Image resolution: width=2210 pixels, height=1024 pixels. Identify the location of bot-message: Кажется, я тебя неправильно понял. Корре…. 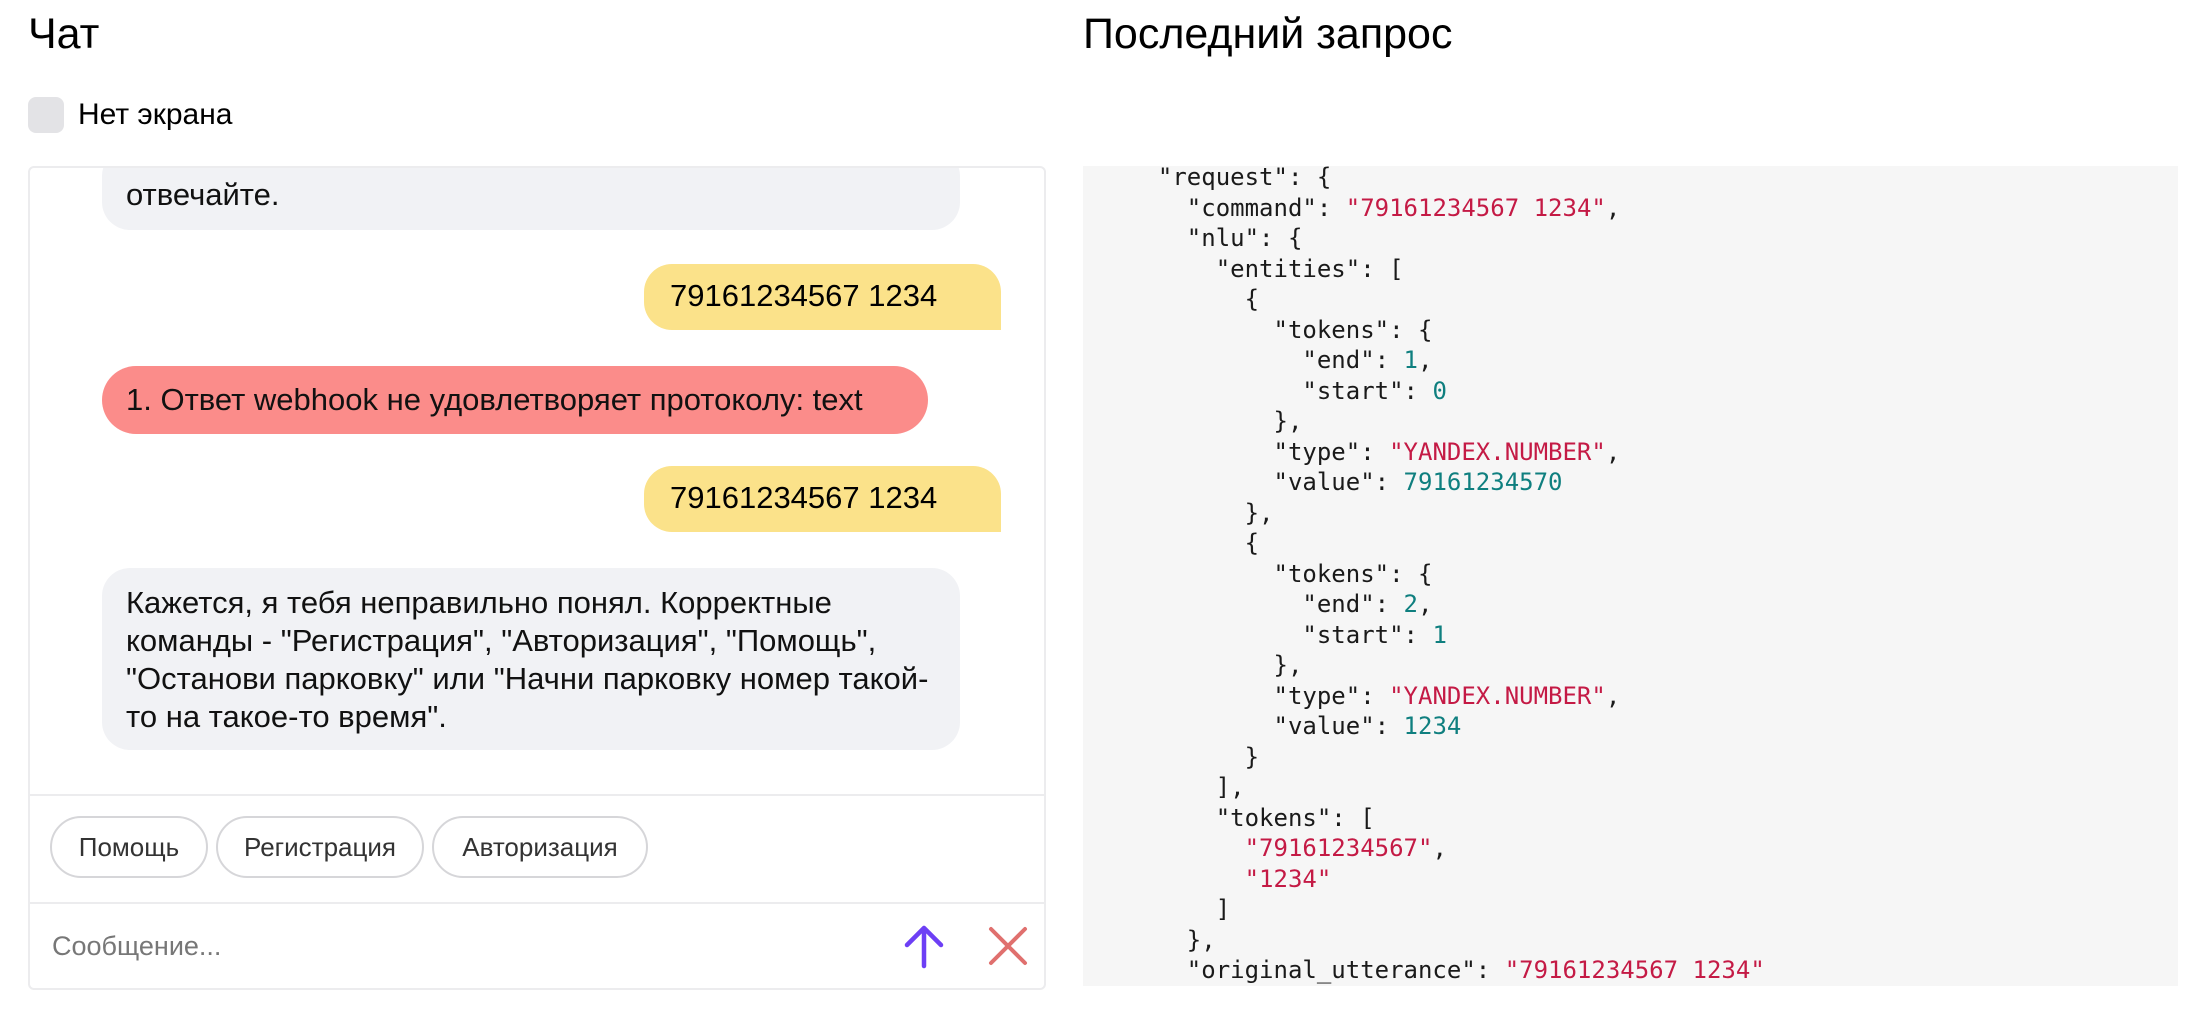
(531, 659).